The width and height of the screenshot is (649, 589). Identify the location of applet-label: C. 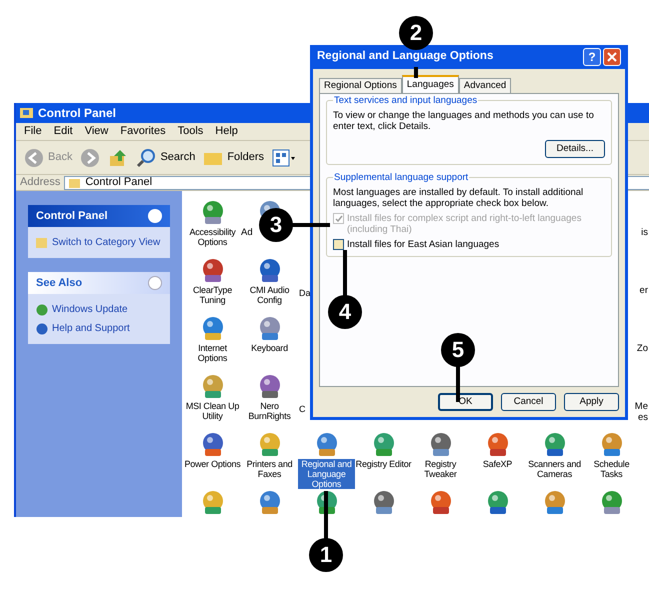
(302, 409).